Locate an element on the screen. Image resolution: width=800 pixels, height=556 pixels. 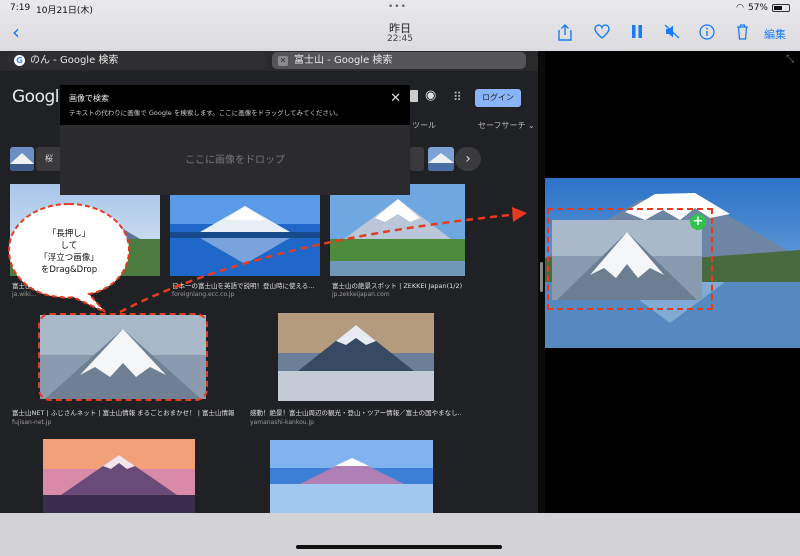
status-date: 10月21日(木) is located at coordinates (64, 11).